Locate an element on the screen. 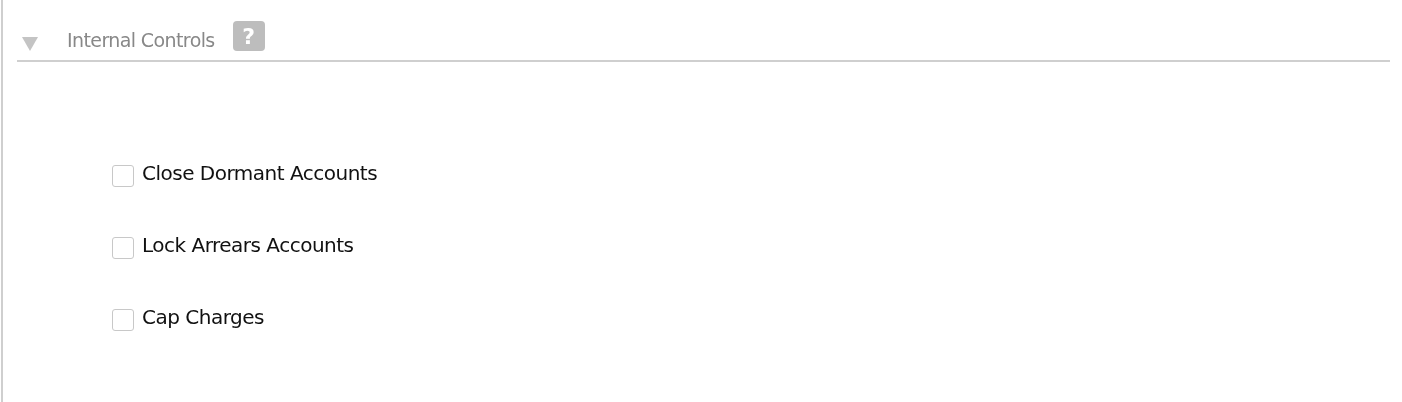 This screenshot has width=1402, height=402. help-icon: ? is located at coordinates (248, 36).